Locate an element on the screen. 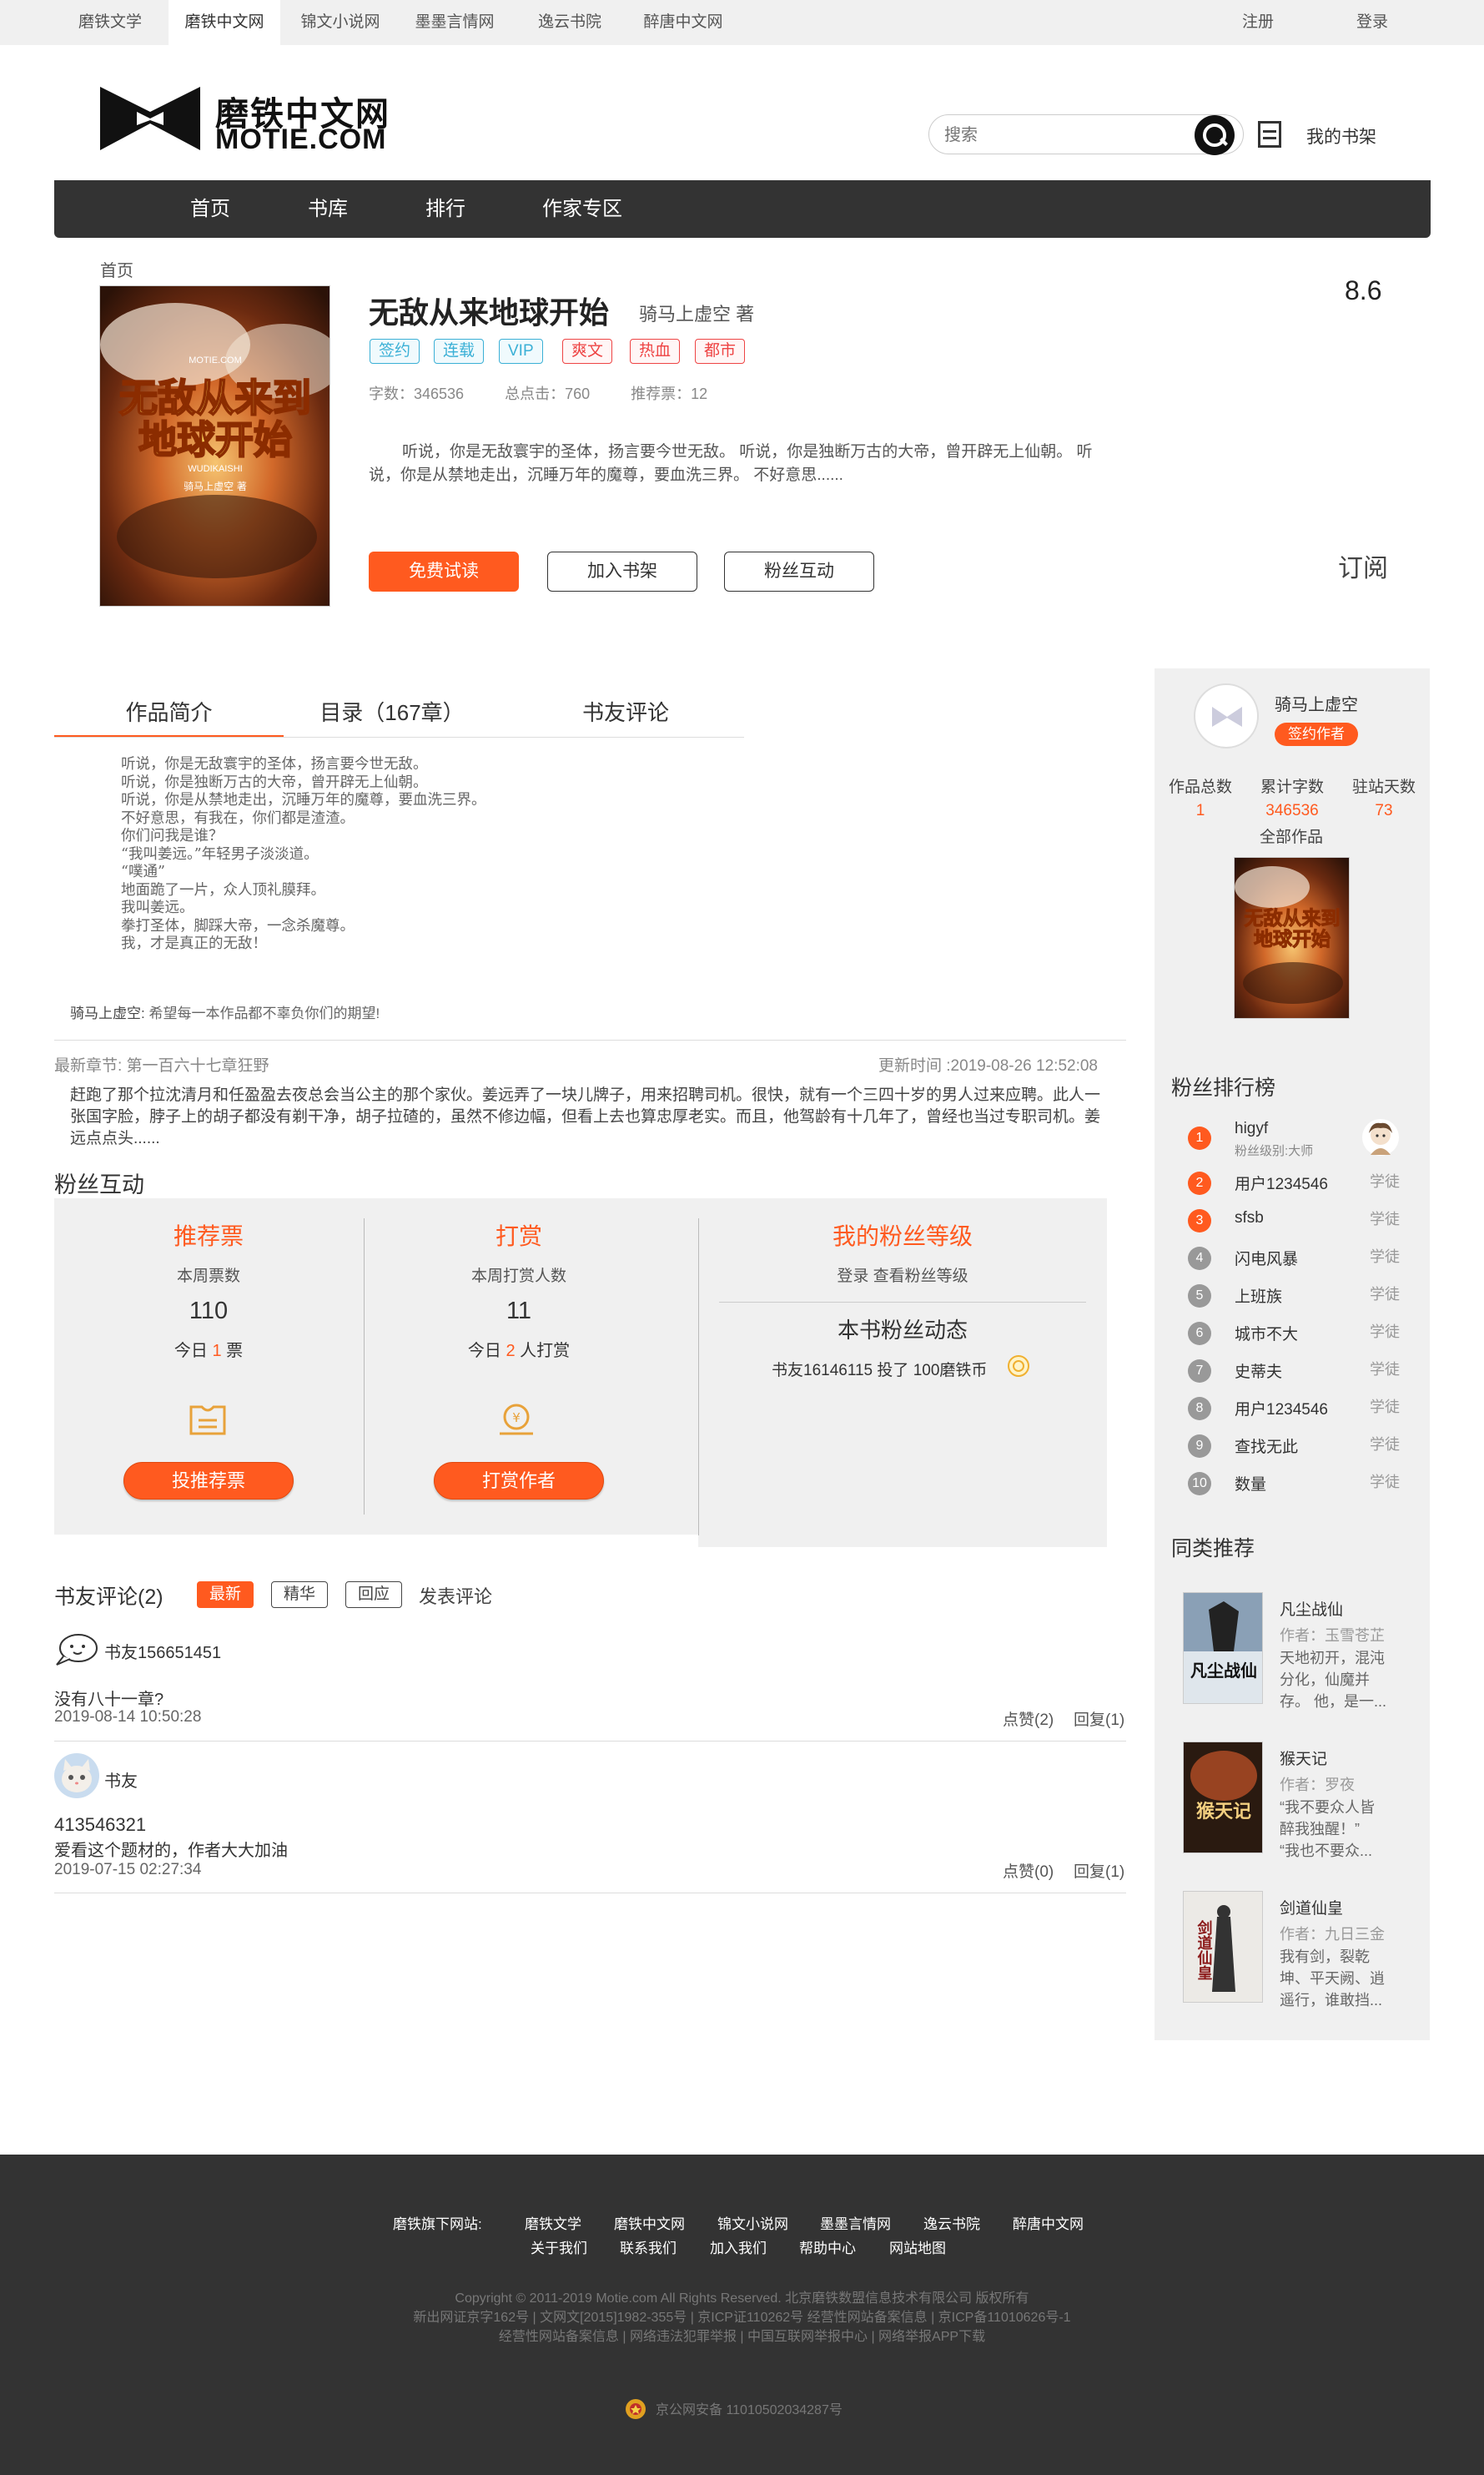  free-trial-button: 免费试读 is located at coordinates (444, 572).